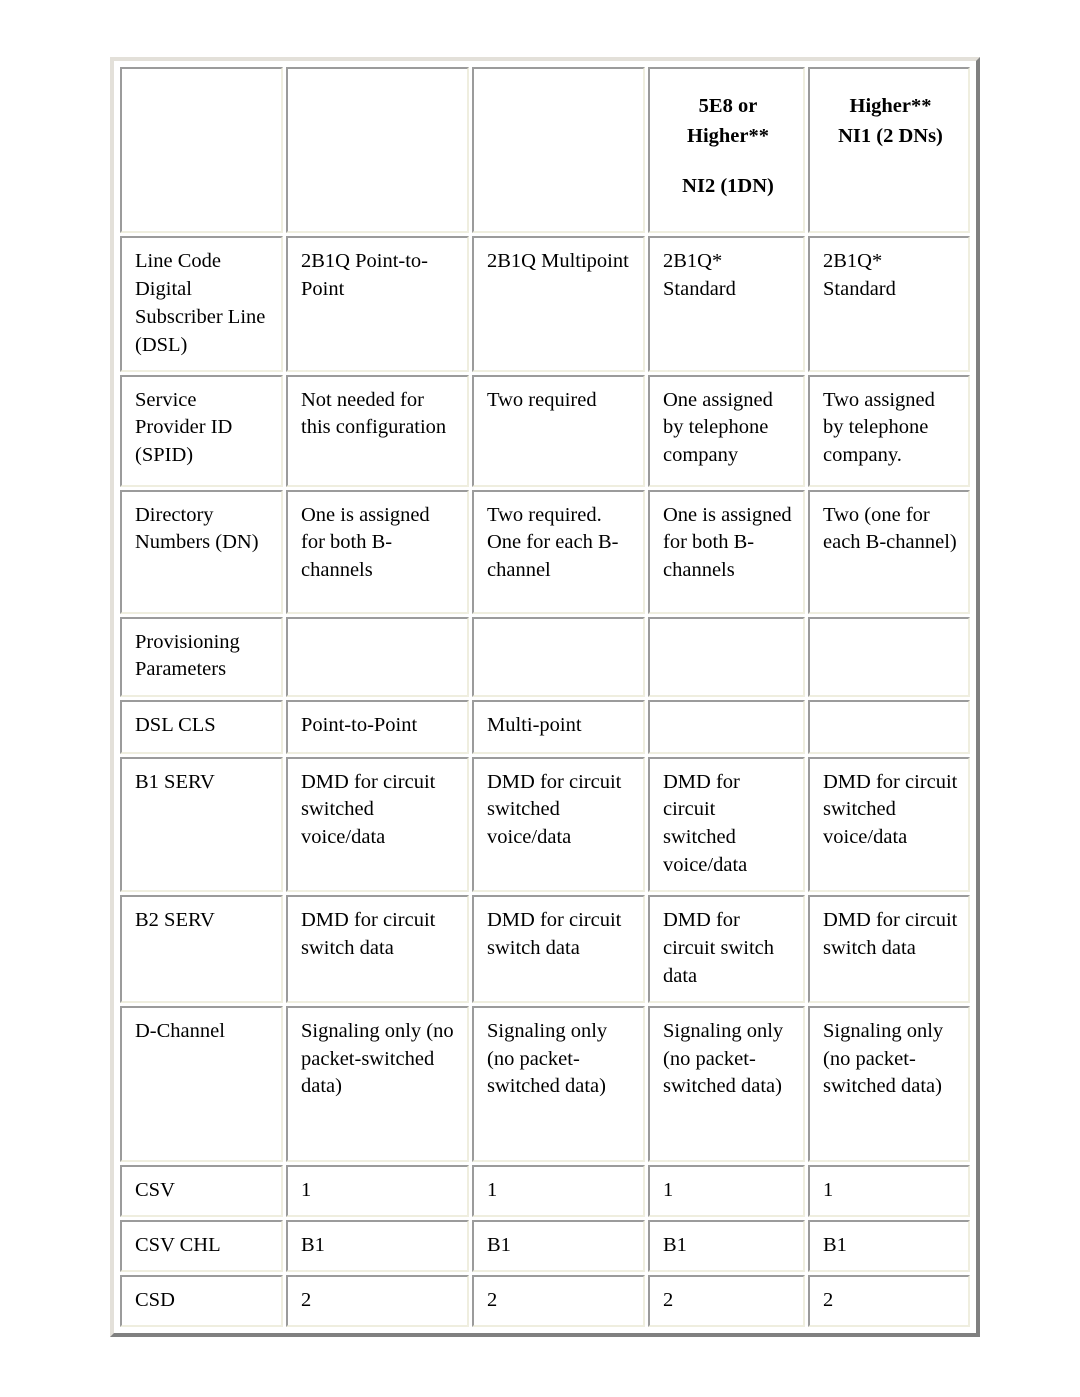 The height and width of the screenshot is (1397, 1080). Describe the element at coordinates (377, 1190) in the screenshot. I see `cell-csv-c1: 1` at that location.